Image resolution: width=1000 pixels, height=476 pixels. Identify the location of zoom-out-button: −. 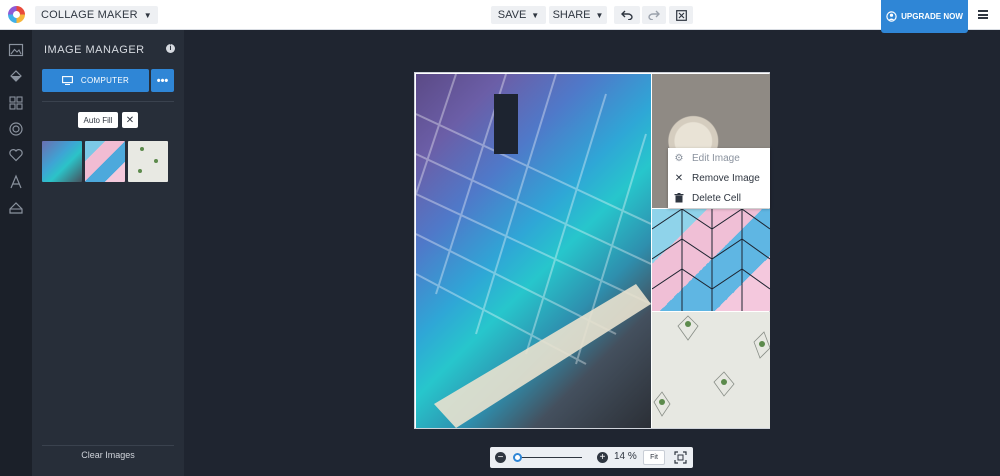
(500, 457).